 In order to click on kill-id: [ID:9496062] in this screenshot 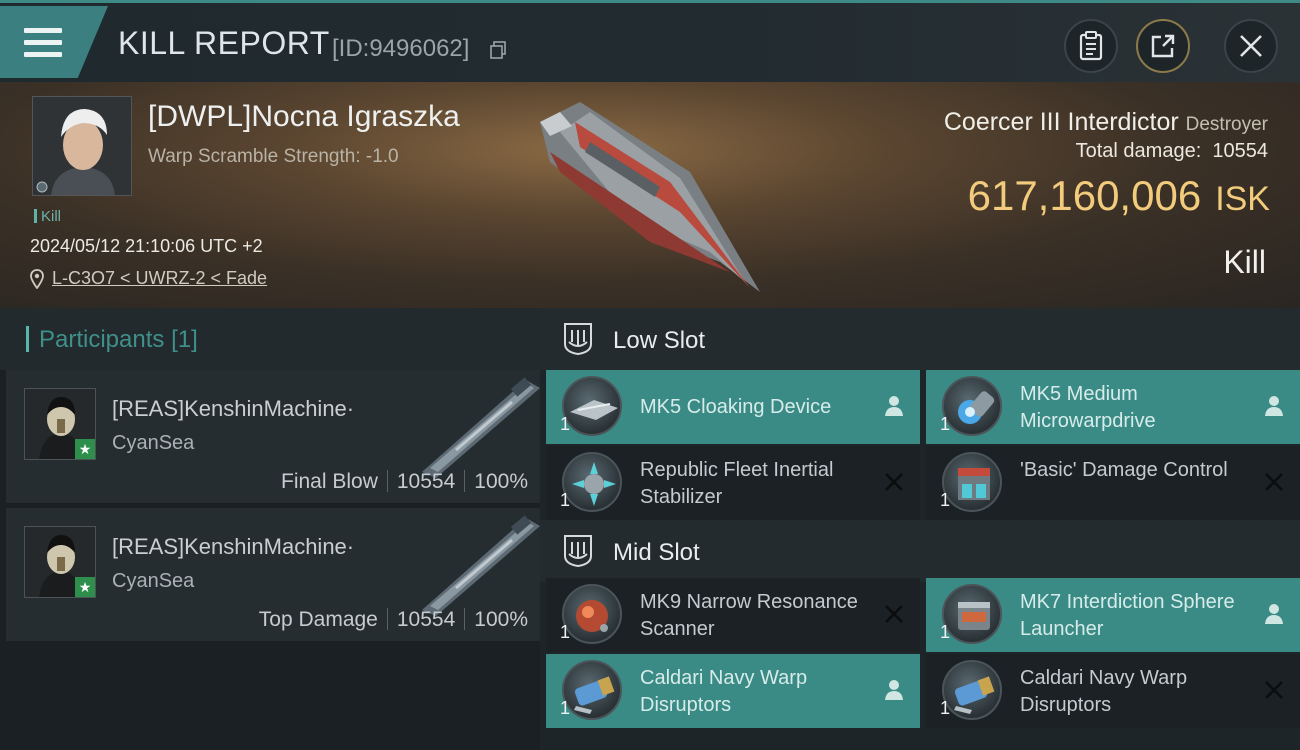, I will do `click(401, 48)`.